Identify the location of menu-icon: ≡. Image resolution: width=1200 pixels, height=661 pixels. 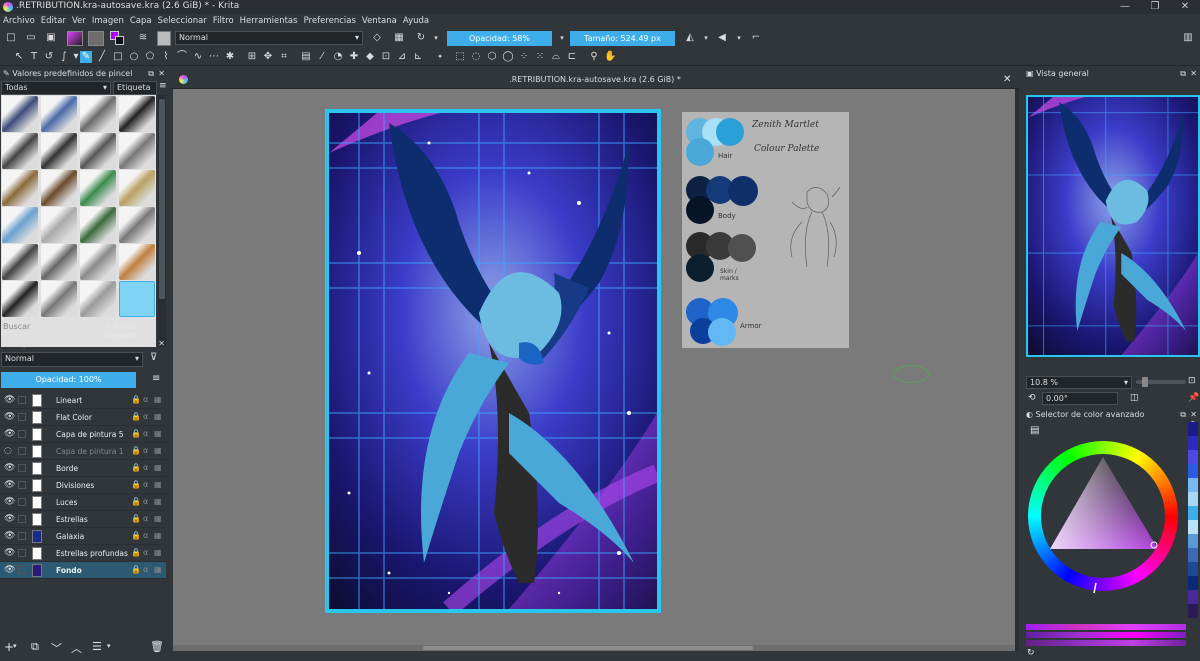
(156, 378).